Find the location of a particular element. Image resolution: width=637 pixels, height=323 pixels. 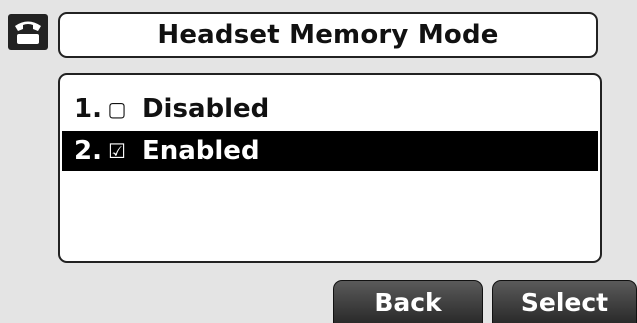

title-bar: Headset Memory Mode is located at coordinates (328, 35).